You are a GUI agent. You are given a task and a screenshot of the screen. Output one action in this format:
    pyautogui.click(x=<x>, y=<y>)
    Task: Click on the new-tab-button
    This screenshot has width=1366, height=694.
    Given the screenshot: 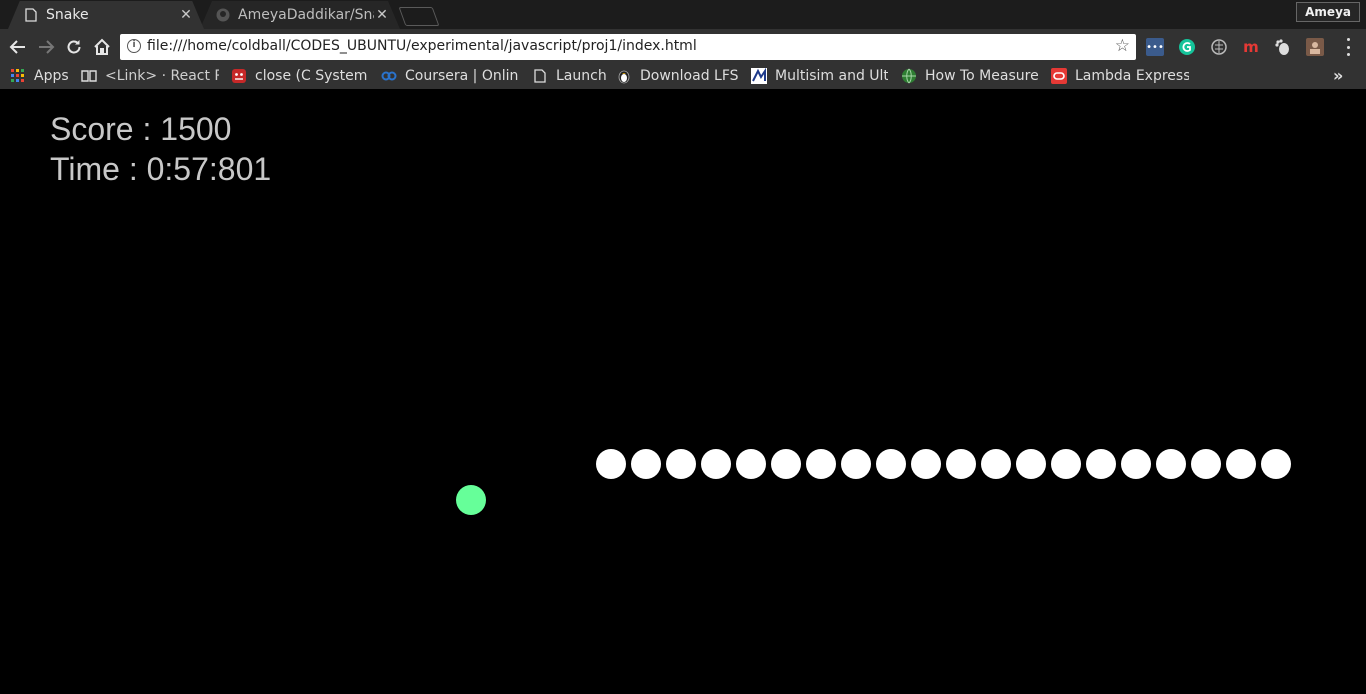 What is the action you would take?
    pyautogui.click(x=419, y=16)
    